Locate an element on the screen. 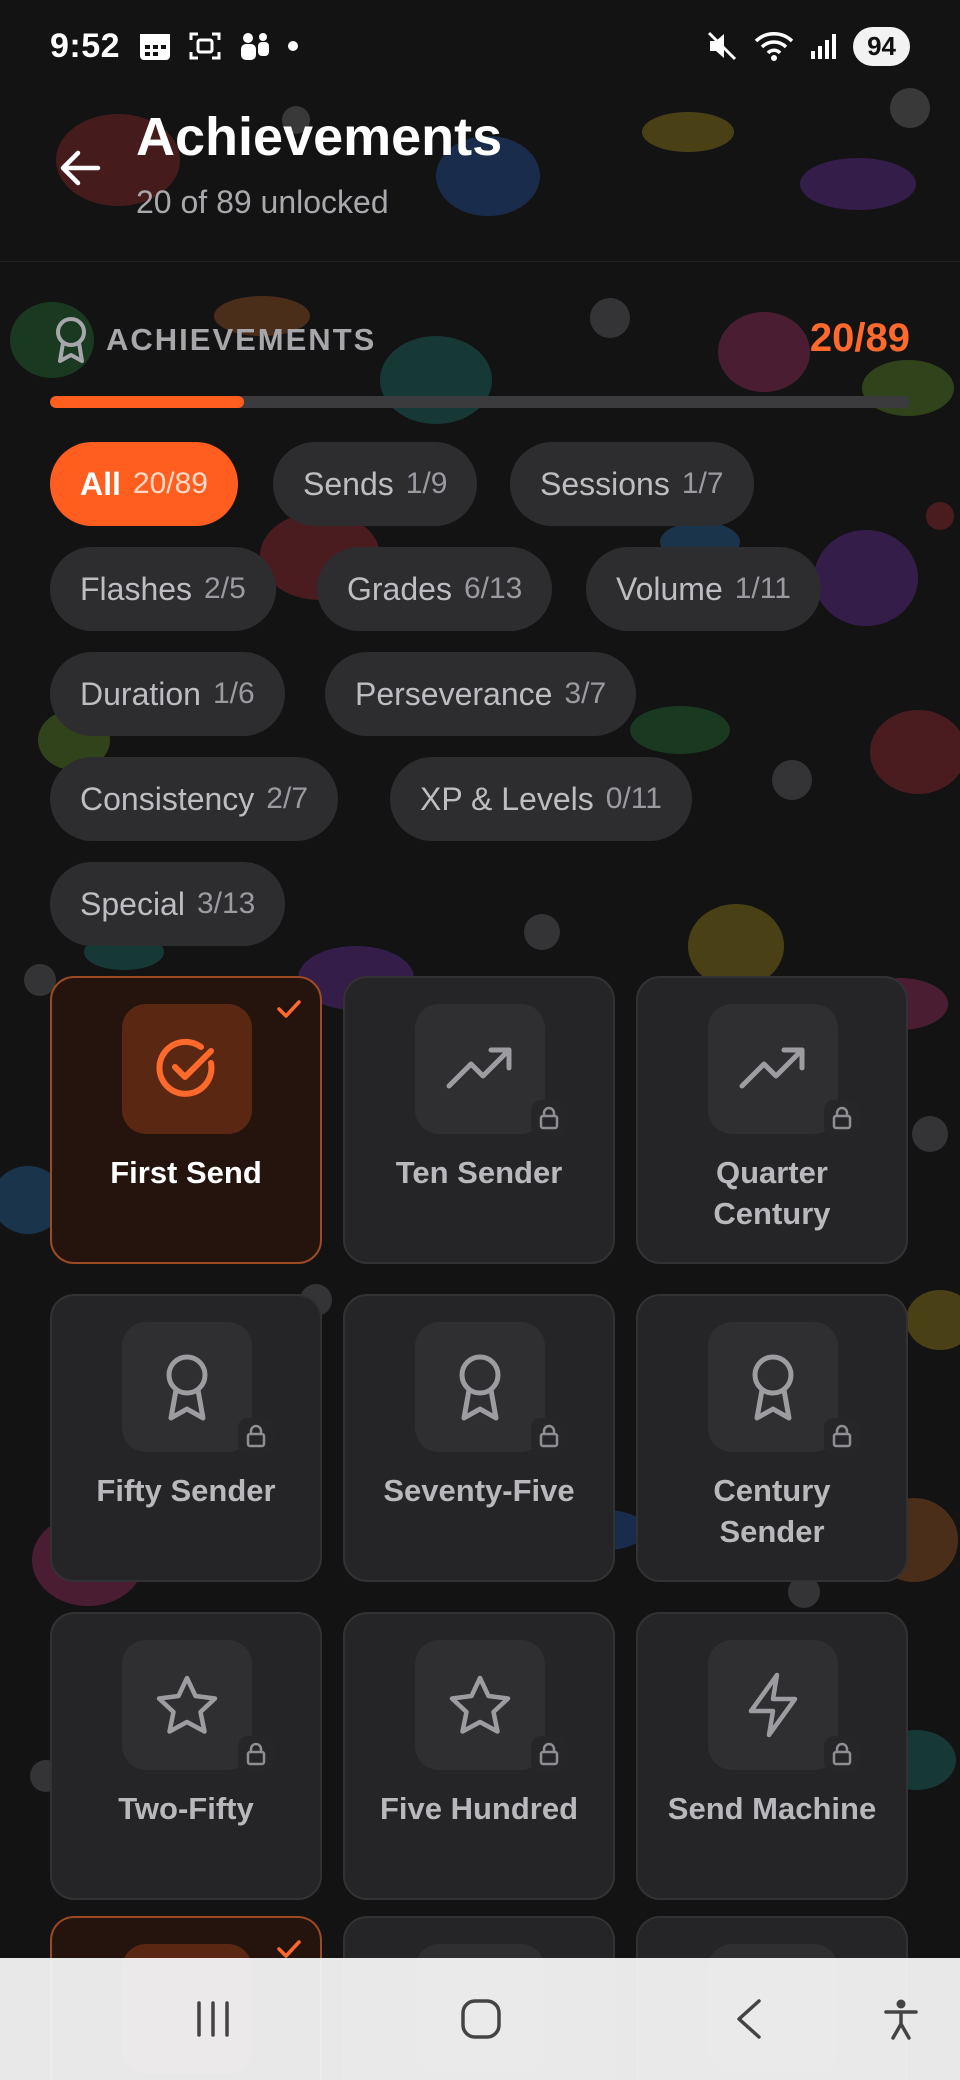  chip-count: 1/7 is located at coordinates (702, 483).